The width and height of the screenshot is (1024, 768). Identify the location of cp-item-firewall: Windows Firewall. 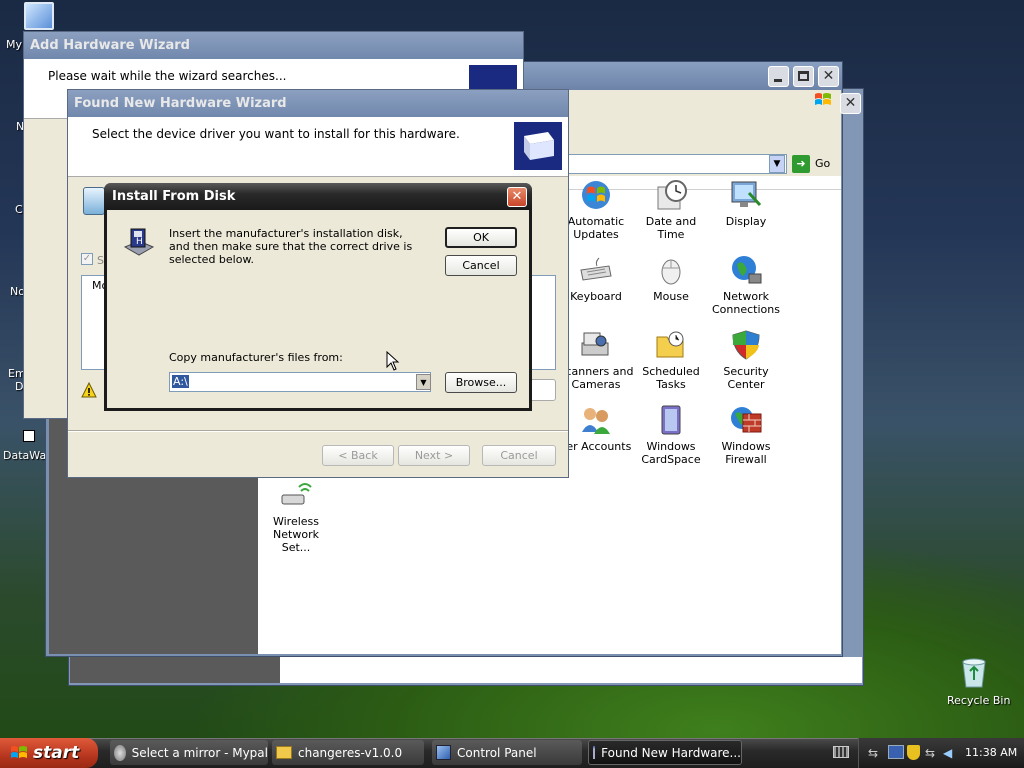
(746, 435).